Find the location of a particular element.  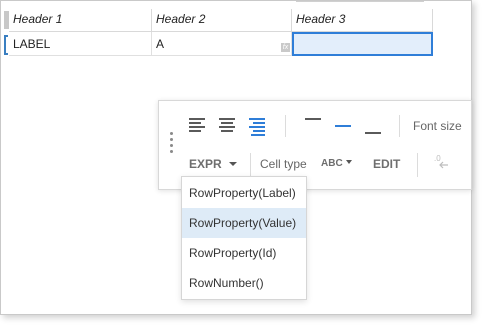

valign-bottom-icon is located at coordinates (374, 127).